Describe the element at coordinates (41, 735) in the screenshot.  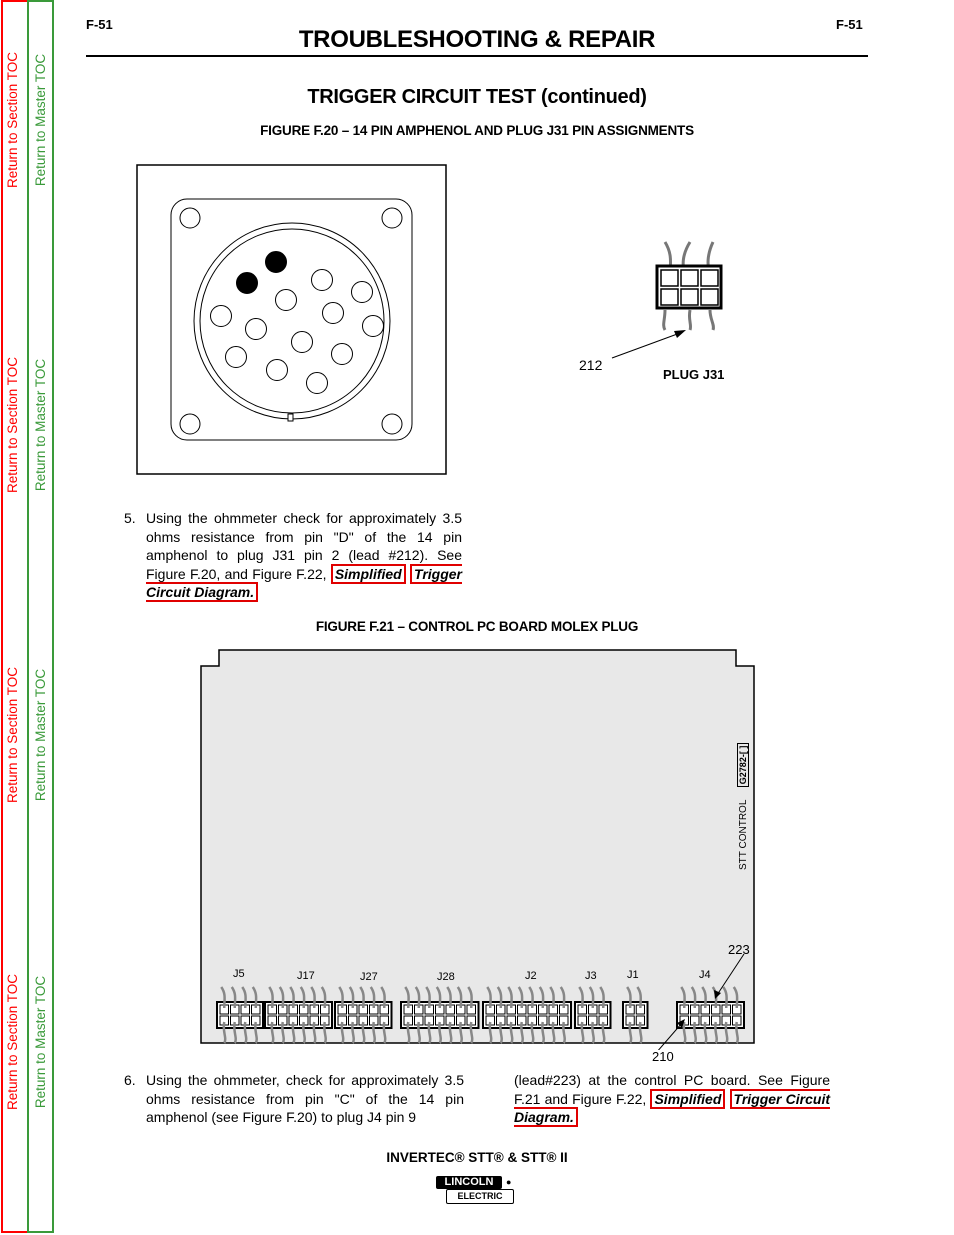
I see `return-to-master-toc-link-3: Return to Master TOC` at that location.